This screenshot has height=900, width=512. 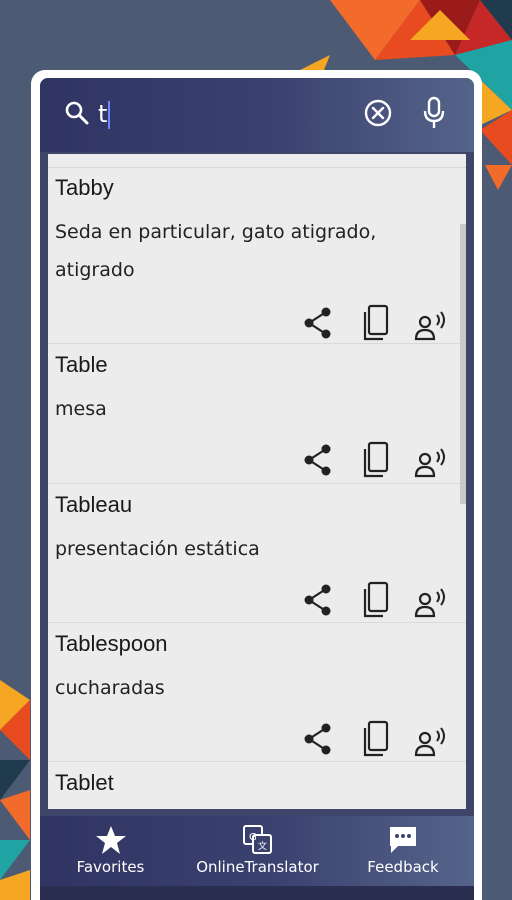 I want to click on list-item-partial, so click(x=257, y=161).